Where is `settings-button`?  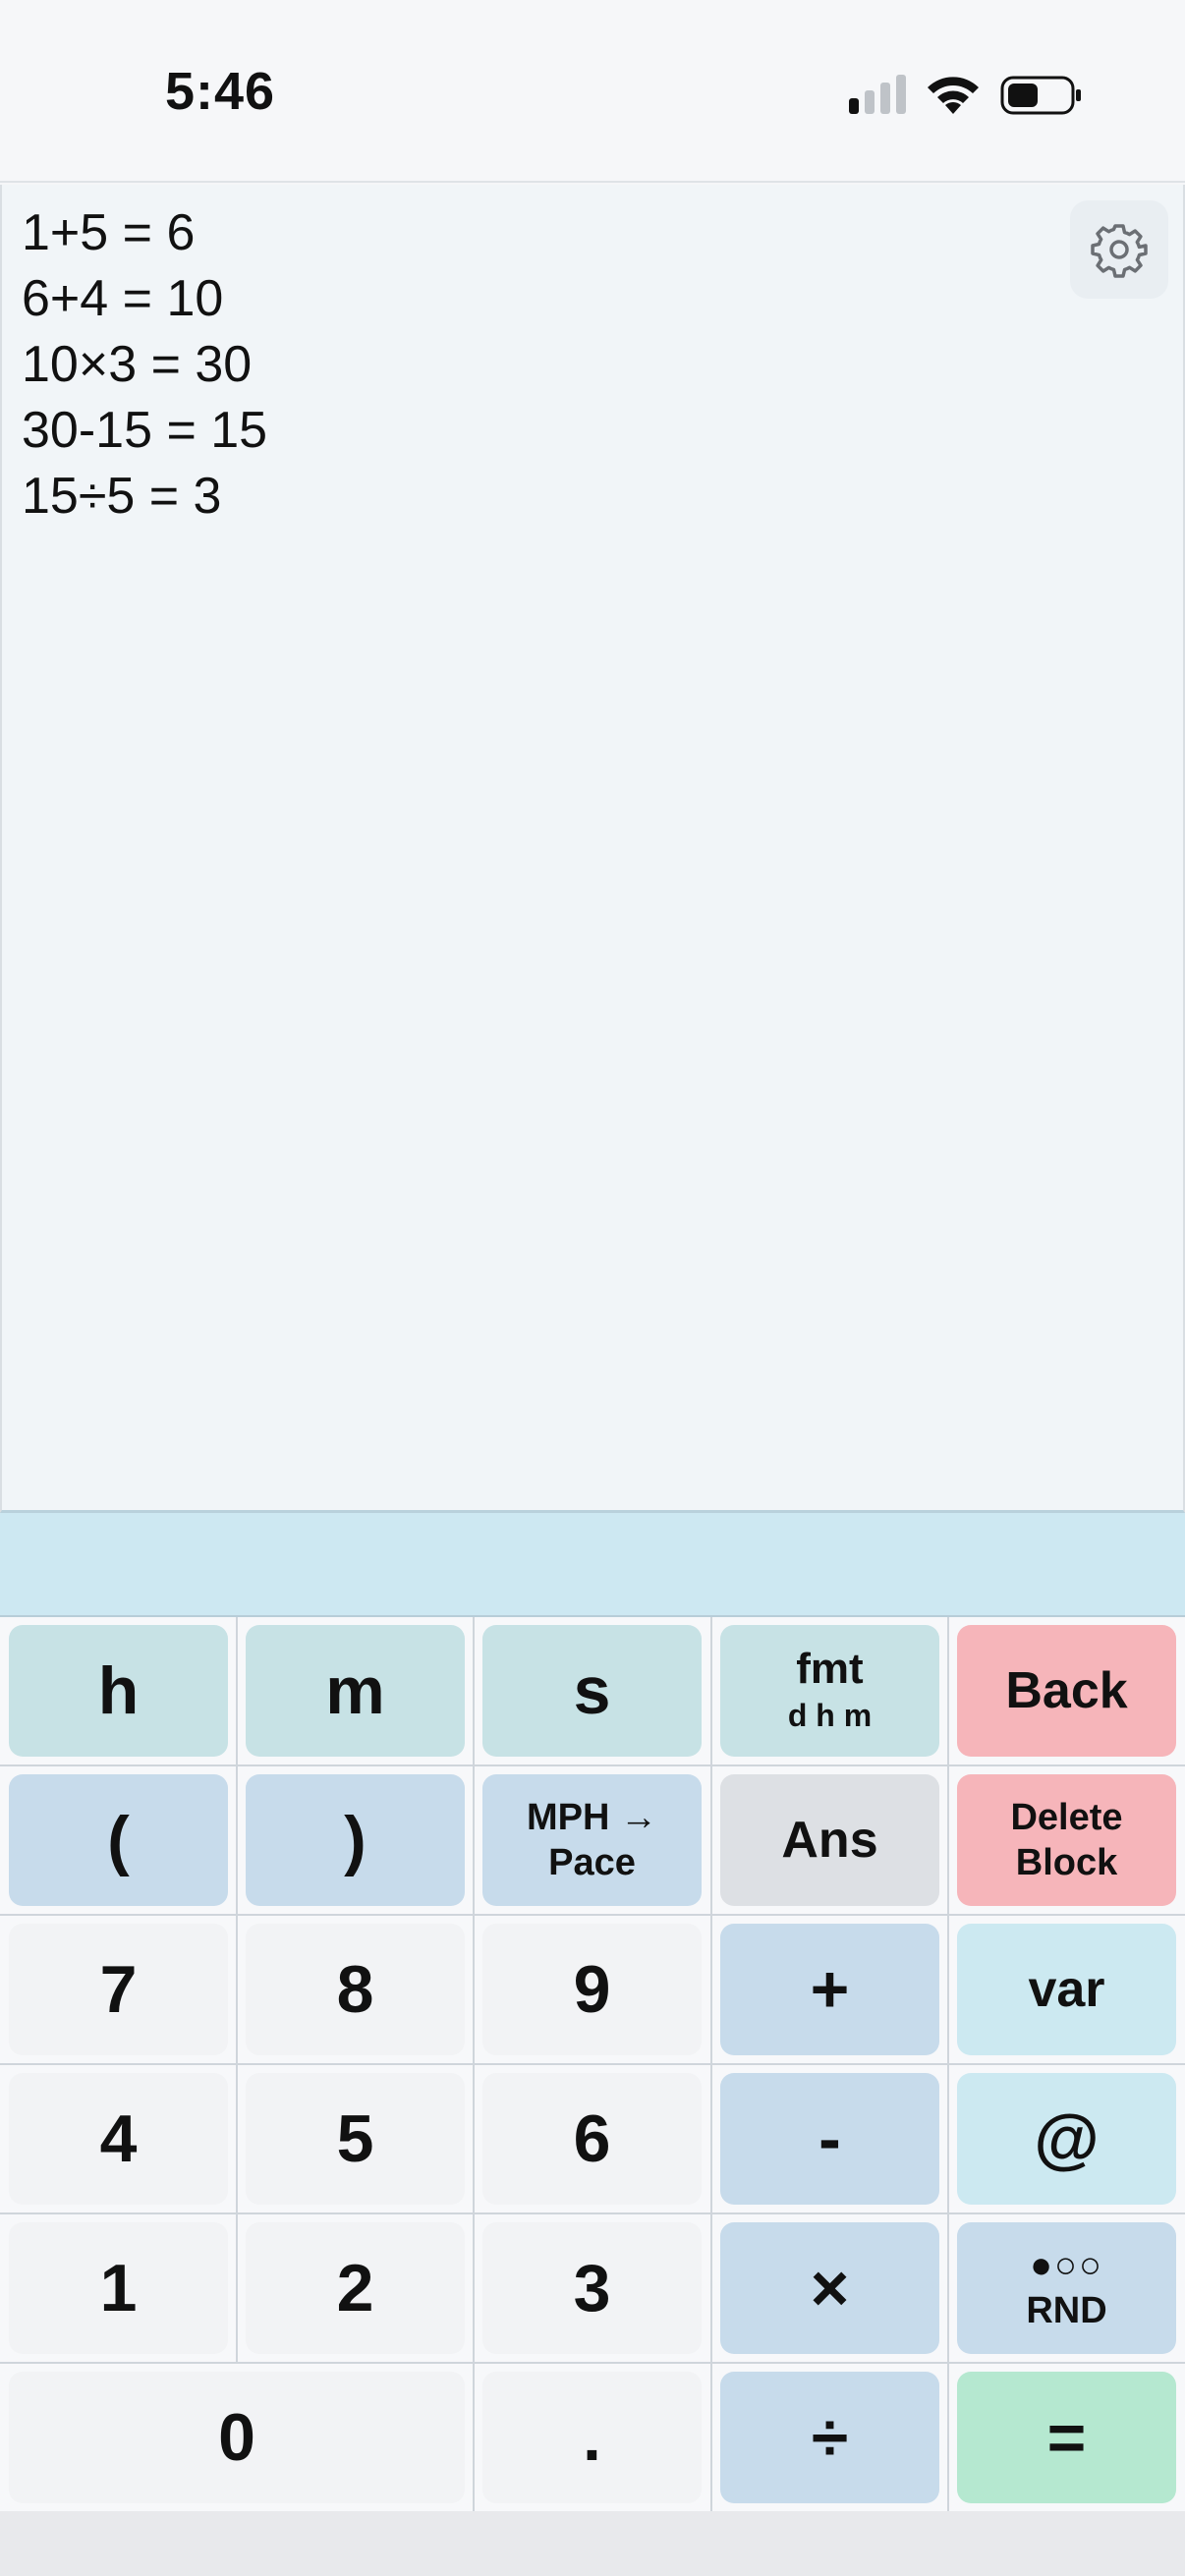
settings-button is located at coordinates (1119, 249).